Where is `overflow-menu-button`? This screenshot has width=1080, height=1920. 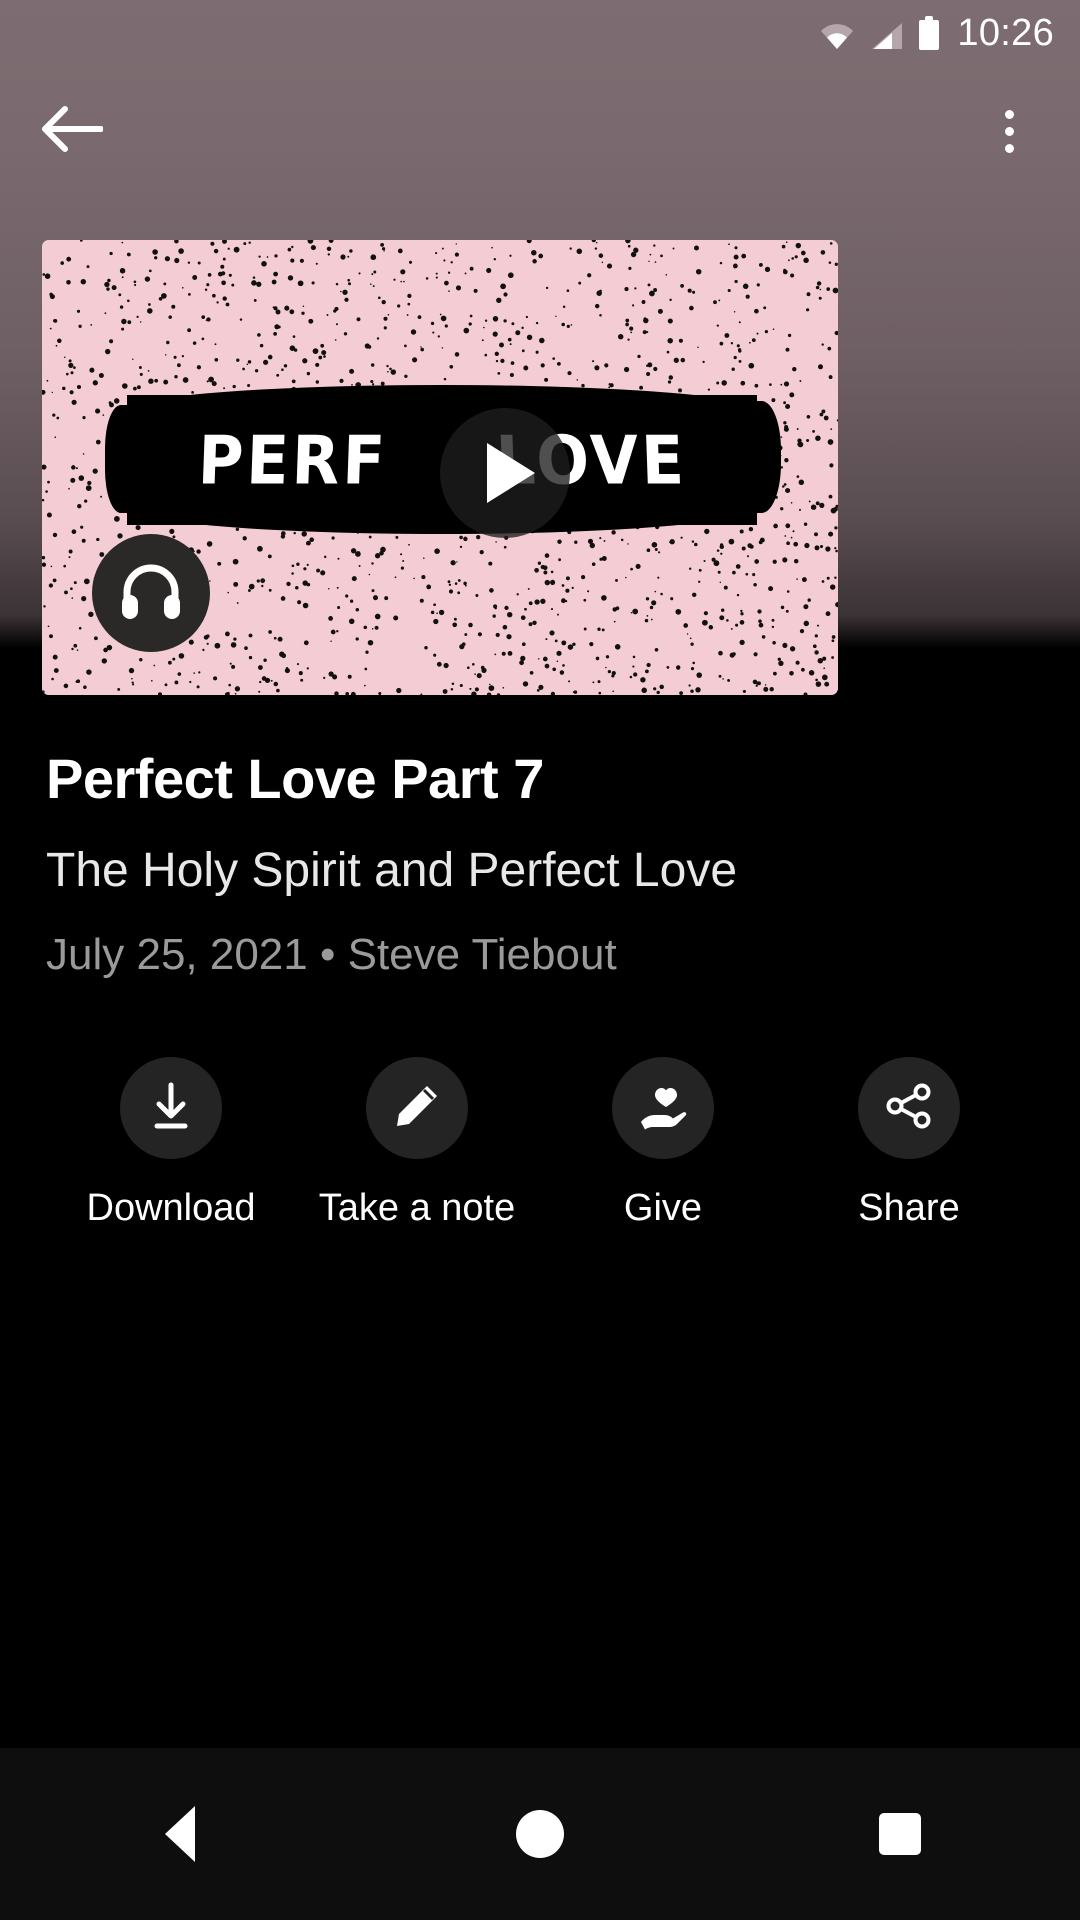 overflow-menu-button is located at coordinates (1009, 131).